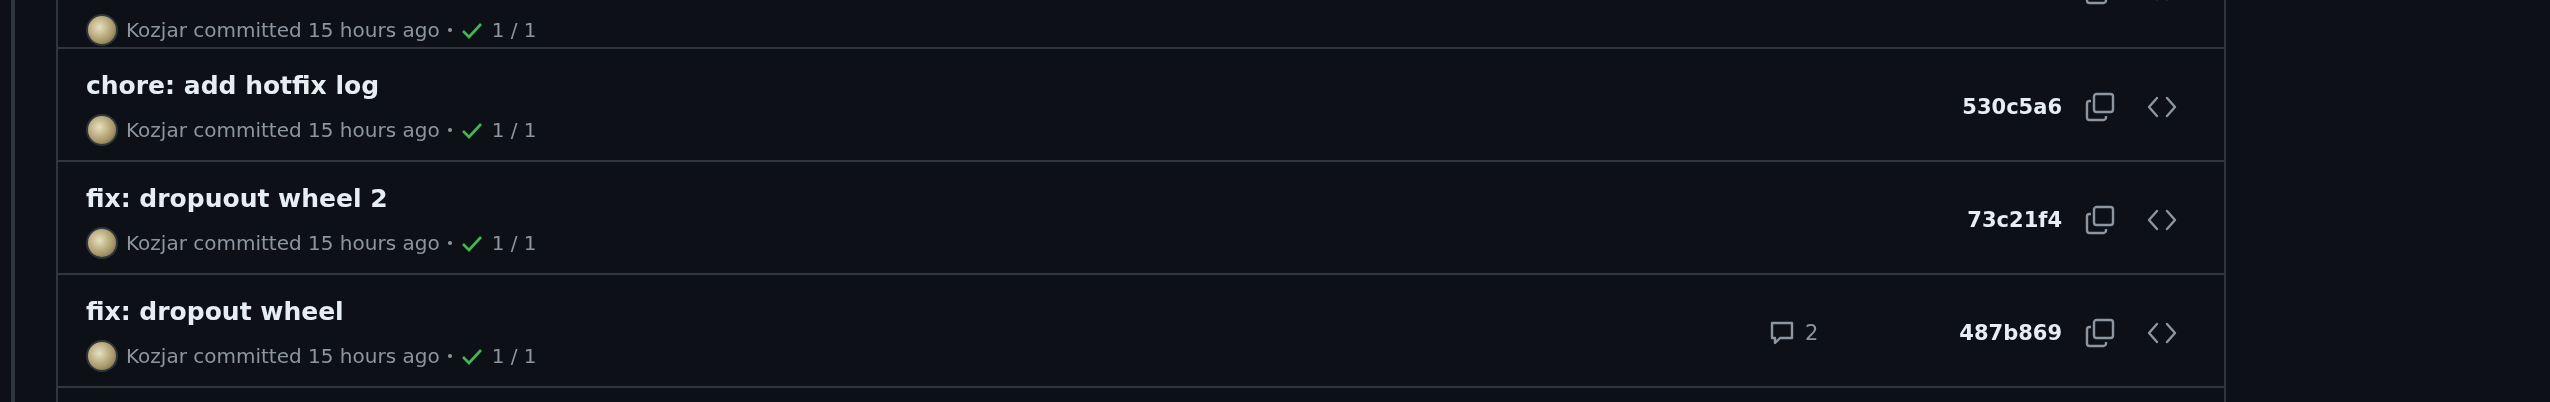  I want to click on commit-title: fix: dropuout wheel 2, so click(927, 199).